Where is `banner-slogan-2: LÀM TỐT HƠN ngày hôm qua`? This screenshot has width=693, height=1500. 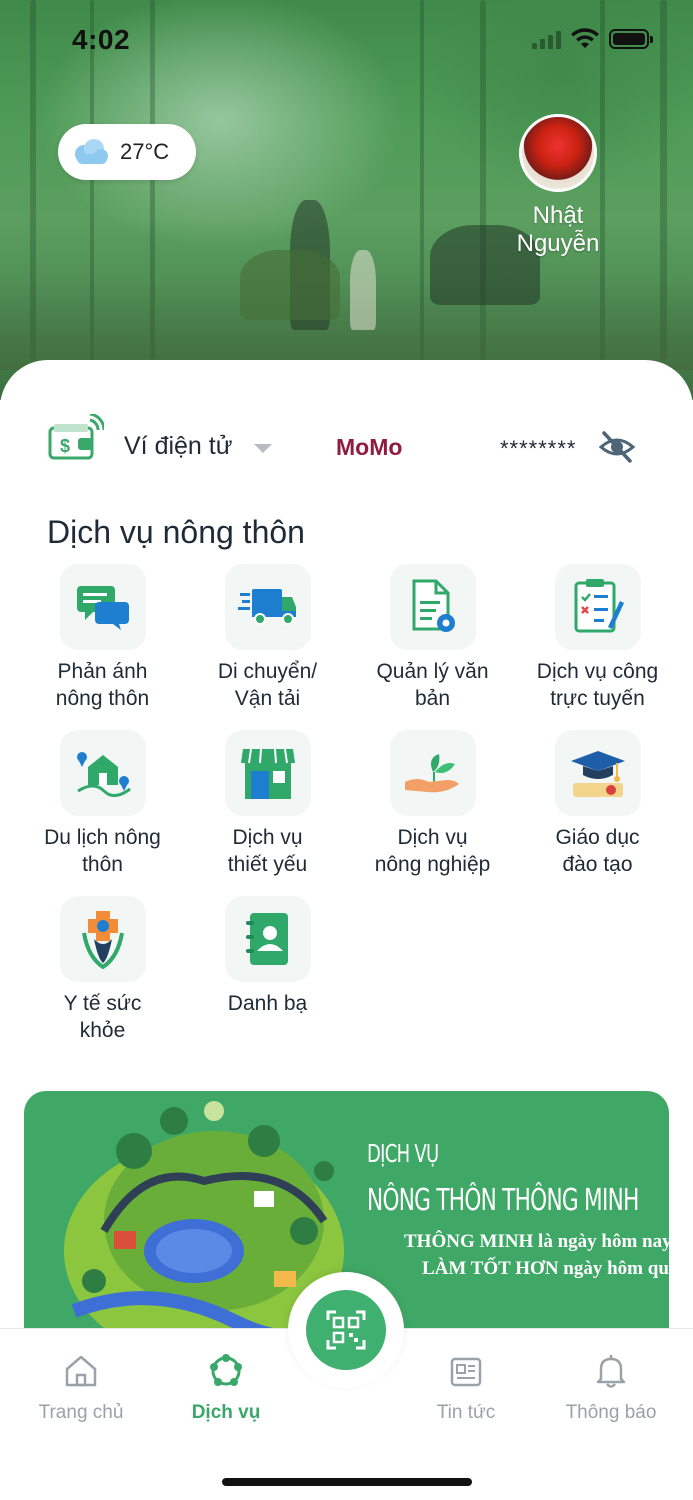 banner-slogan-2: LÀM TỐT HƠN ngày hôm qua is located at coordinates (545, 1268).